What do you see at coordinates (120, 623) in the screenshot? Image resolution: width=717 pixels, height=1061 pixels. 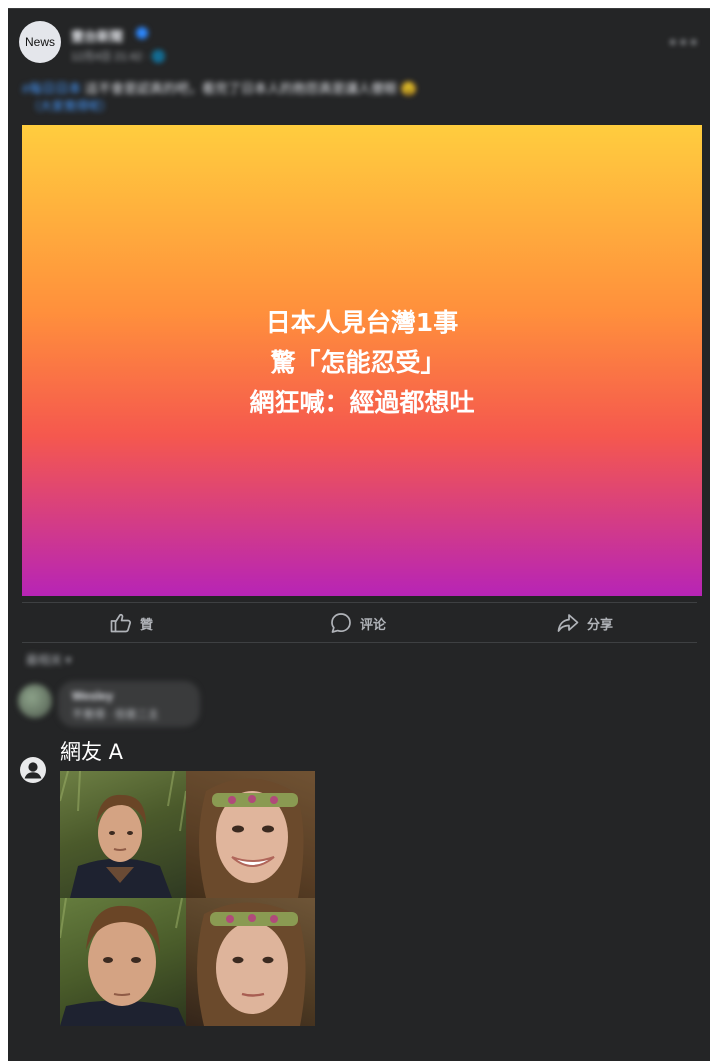 I see `thumbs-up-icon` at bounding box center [120, 623].